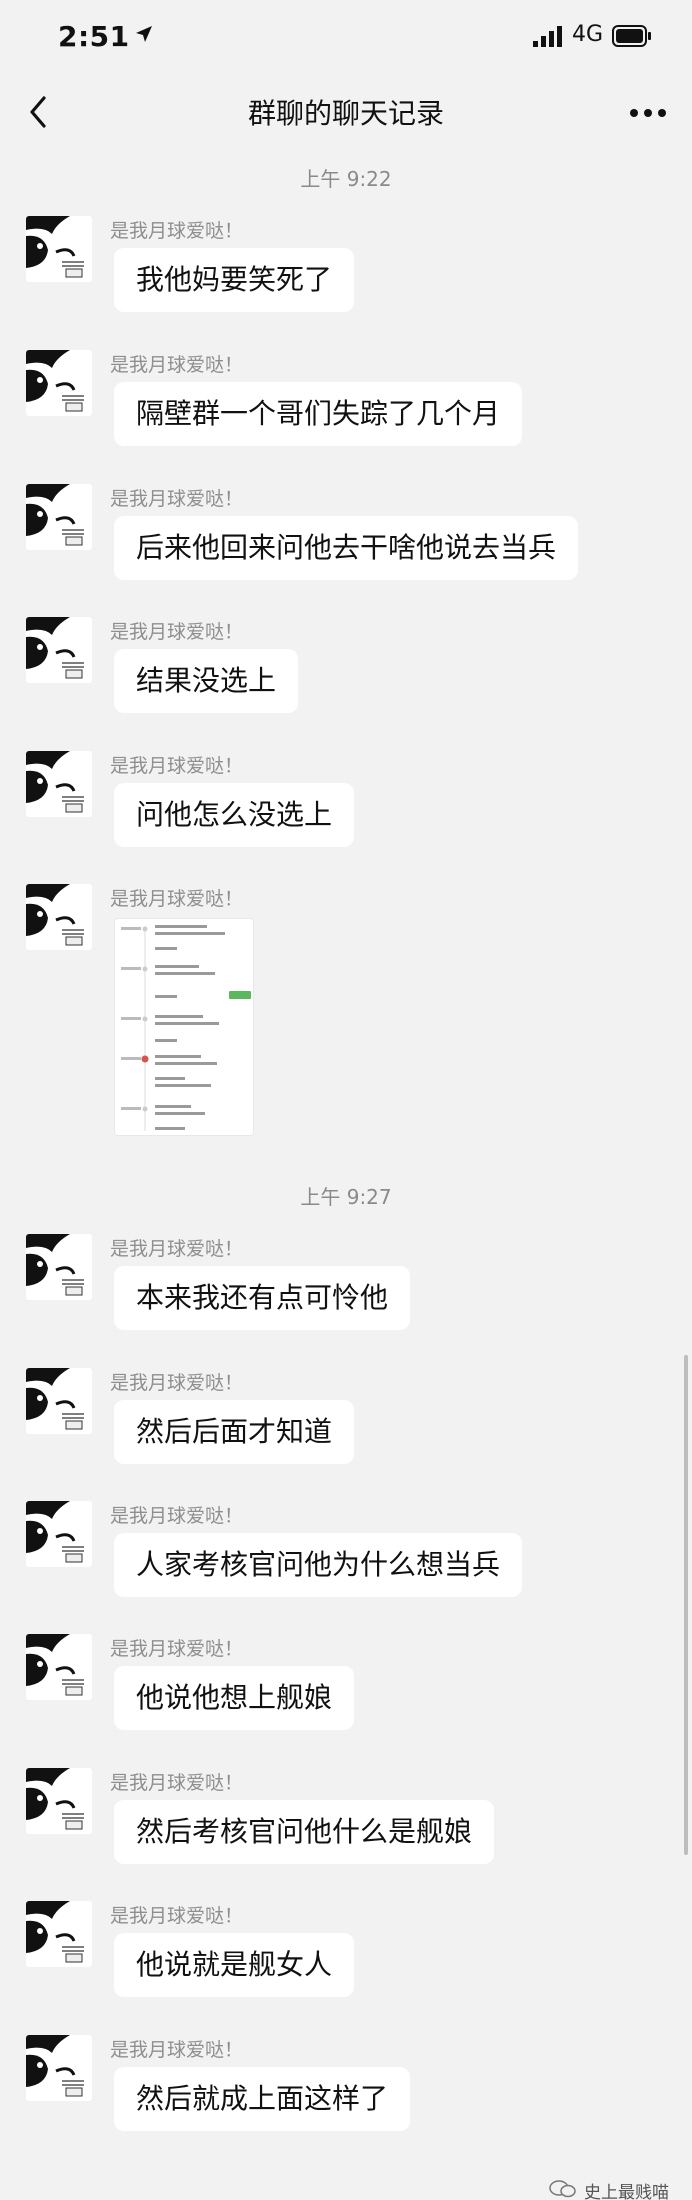 The height and width of the screenshot is (2200, 692). I want to click on message-bubble: 结果没选上, so click(206, 681).